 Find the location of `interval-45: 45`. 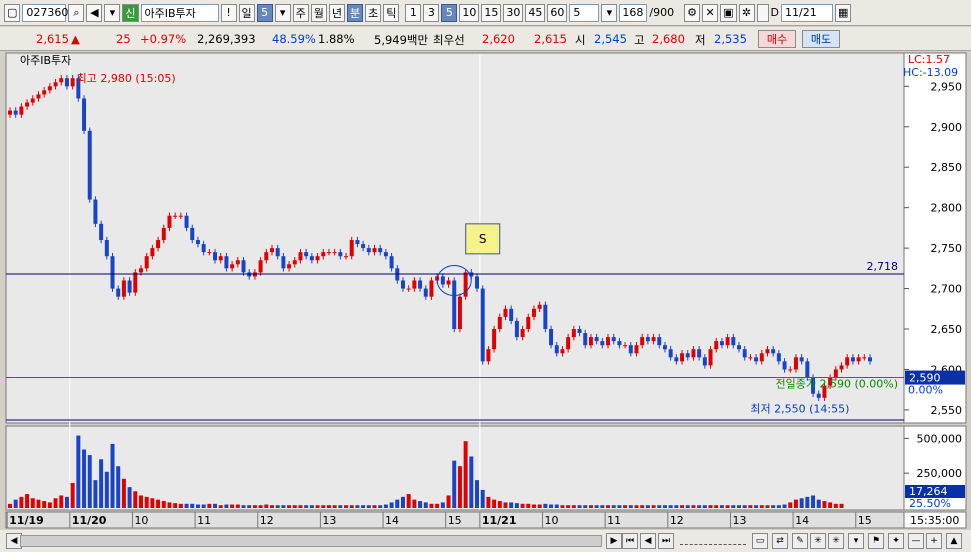

interval-45: 45 is located at coordinates (535, 12).